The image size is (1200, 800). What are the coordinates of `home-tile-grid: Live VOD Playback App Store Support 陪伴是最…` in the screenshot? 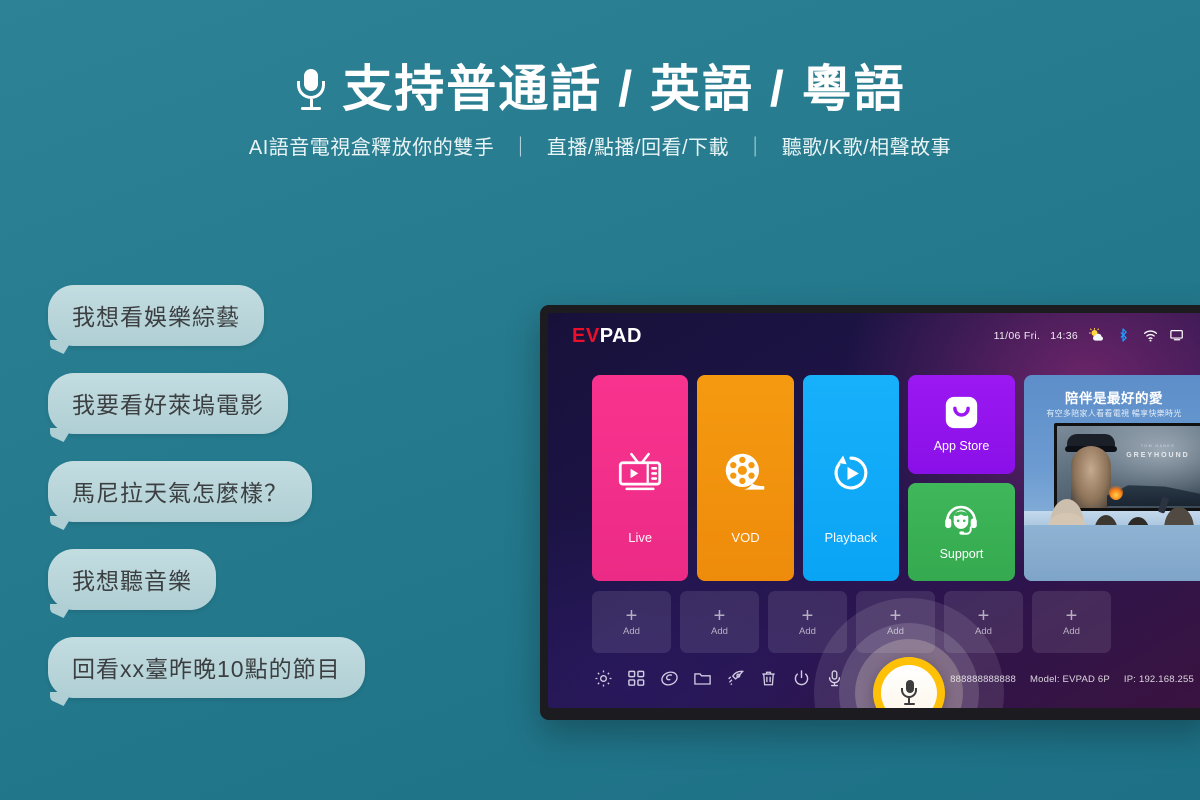 It's located at (896, 478).